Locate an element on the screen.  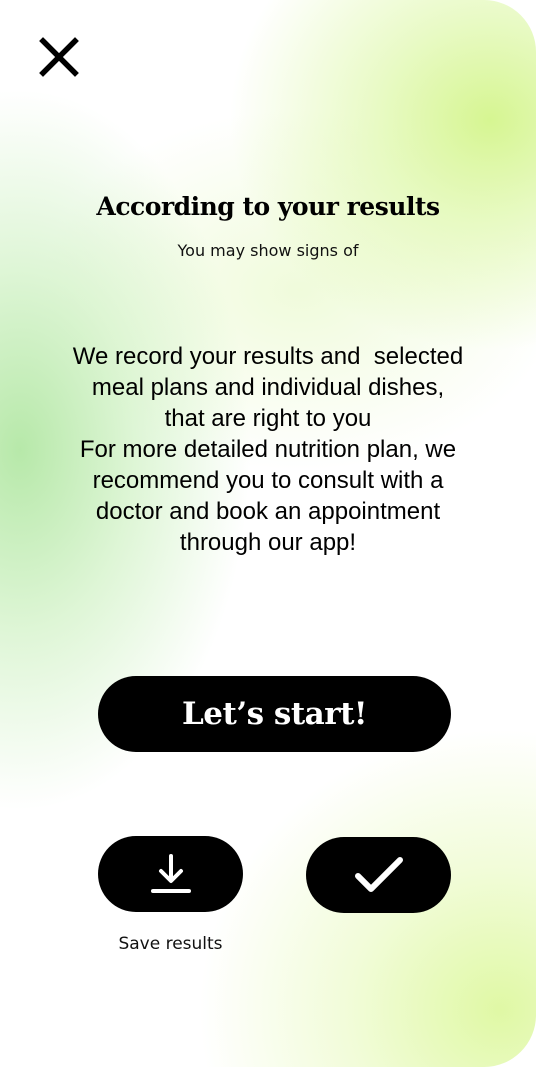
message-line: that are right to you is located at coordinates (268, 418).